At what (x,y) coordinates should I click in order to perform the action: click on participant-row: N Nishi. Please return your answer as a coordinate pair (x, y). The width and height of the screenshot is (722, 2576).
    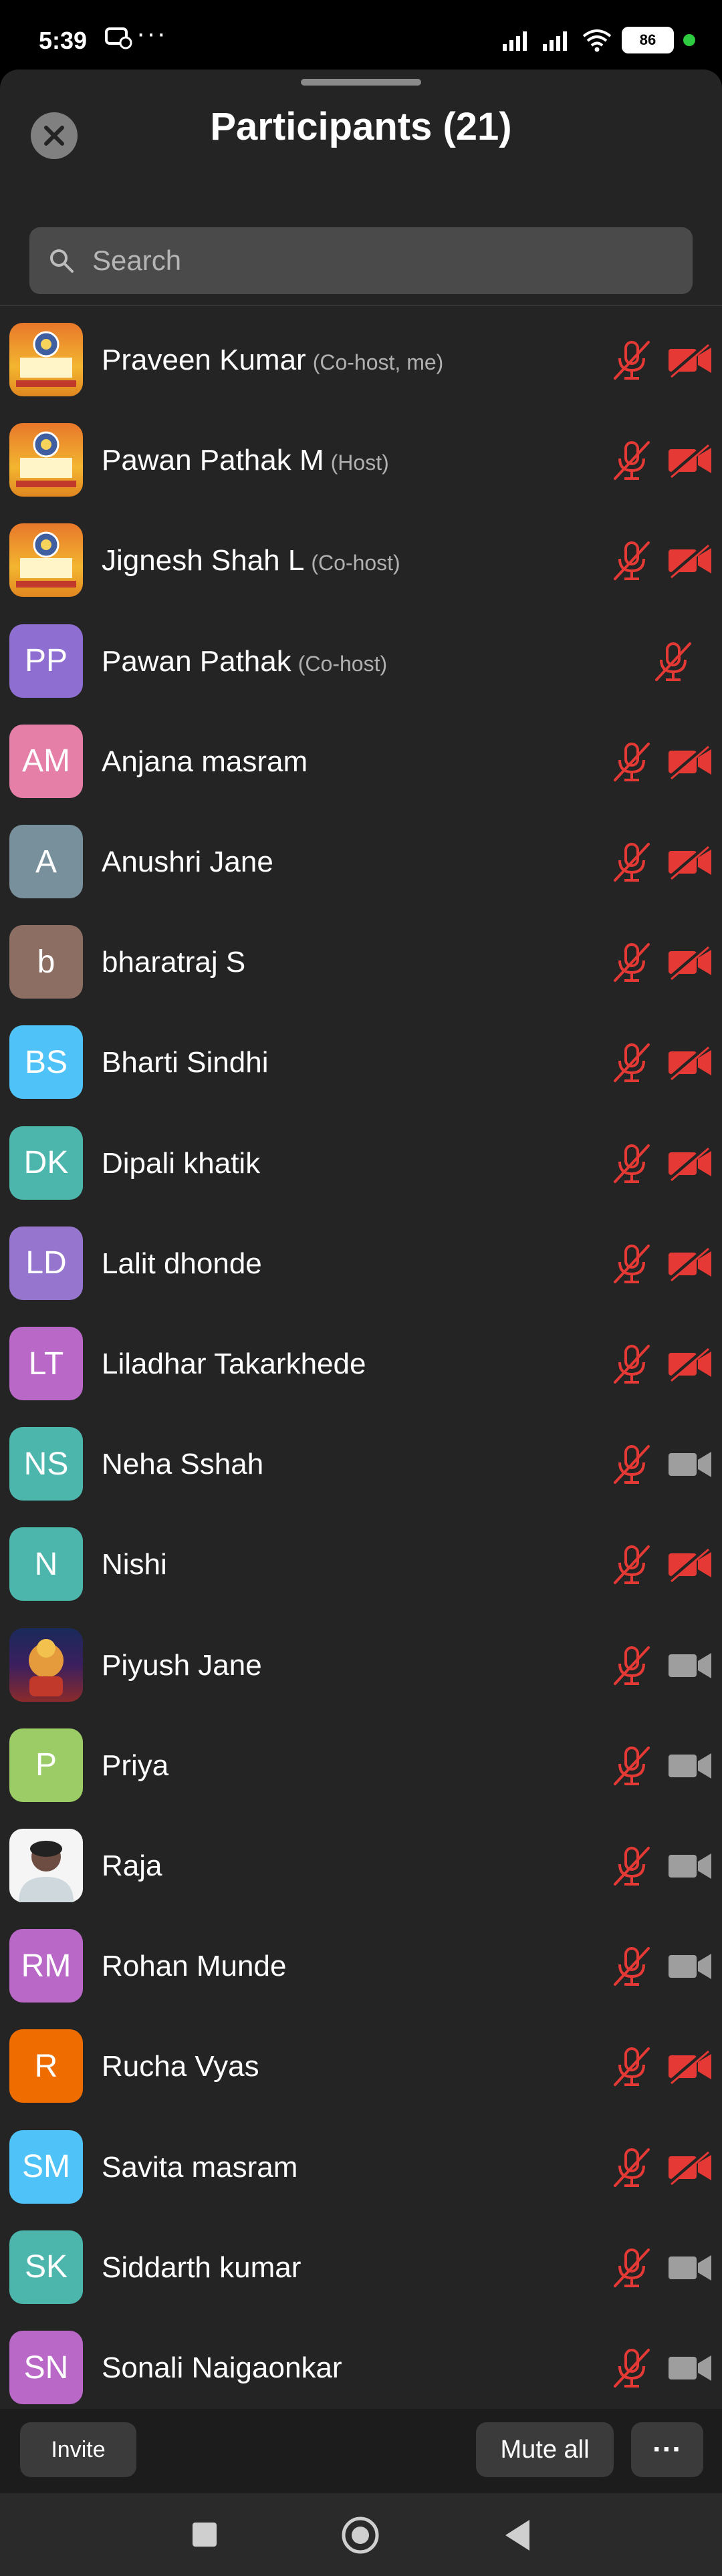
    Looking at the image, I should click on (361, 1565).